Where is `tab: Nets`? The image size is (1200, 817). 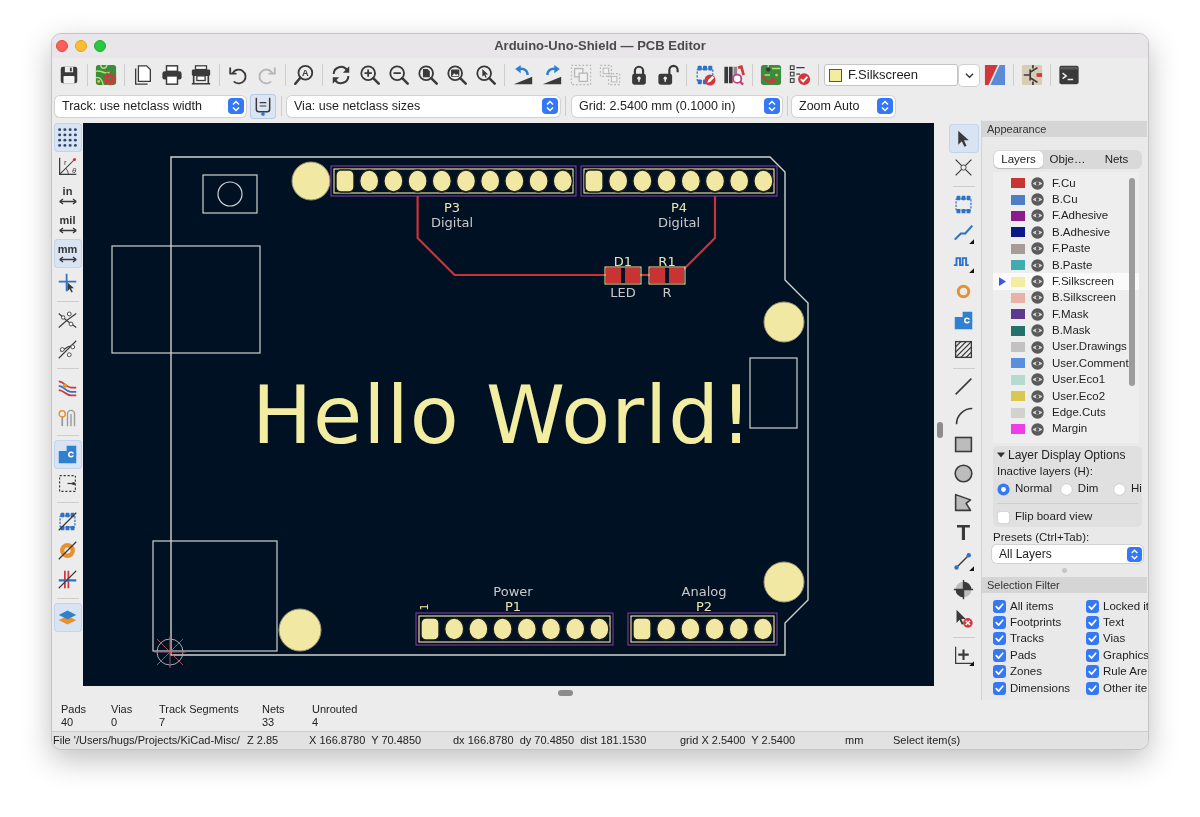 tab: Nets is located at coordinates (1116, 159).